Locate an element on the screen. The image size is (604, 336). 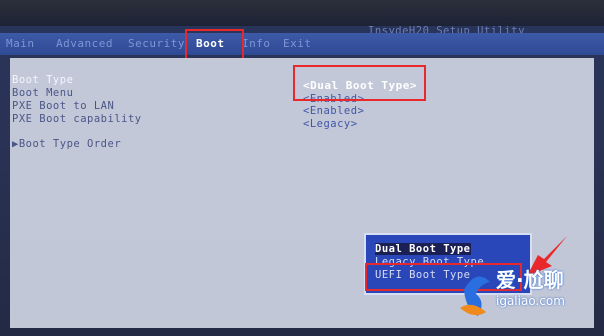
watermark: 爱·尬聊 igaliao.com is located at coordinates (528, 296).